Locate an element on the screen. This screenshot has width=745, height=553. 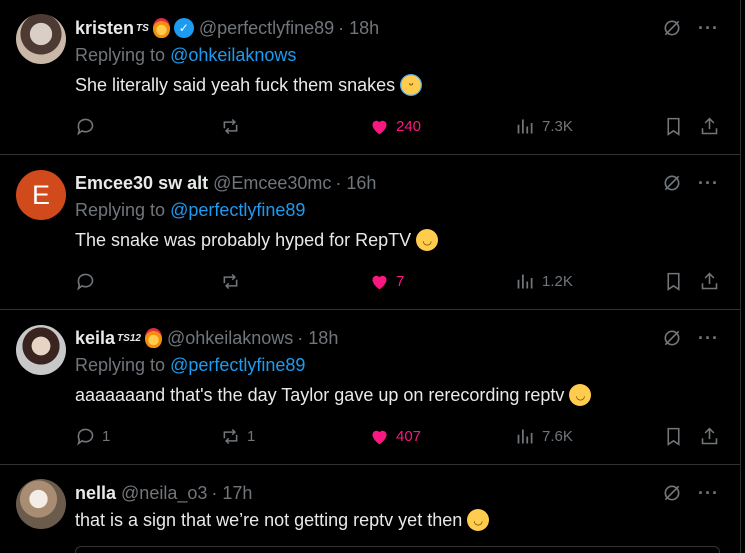
display-name: Emcee30 sw alt is located at coordinates (141, 183).